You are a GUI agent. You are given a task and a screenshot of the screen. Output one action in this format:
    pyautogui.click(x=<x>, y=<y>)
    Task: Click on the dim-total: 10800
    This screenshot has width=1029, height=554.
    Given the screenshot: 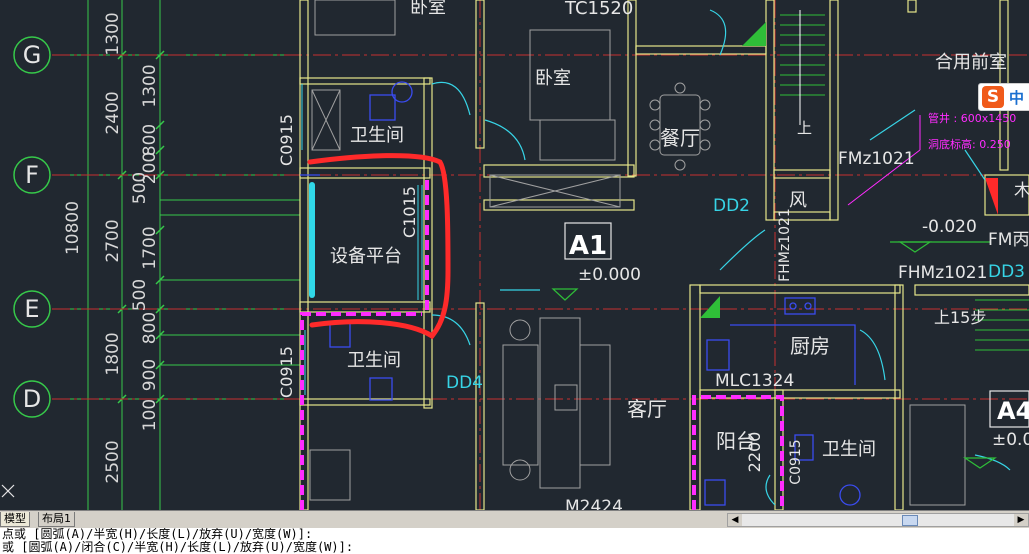 What is the action you would take?
    pyautogui.click(x=73, y=228)
    